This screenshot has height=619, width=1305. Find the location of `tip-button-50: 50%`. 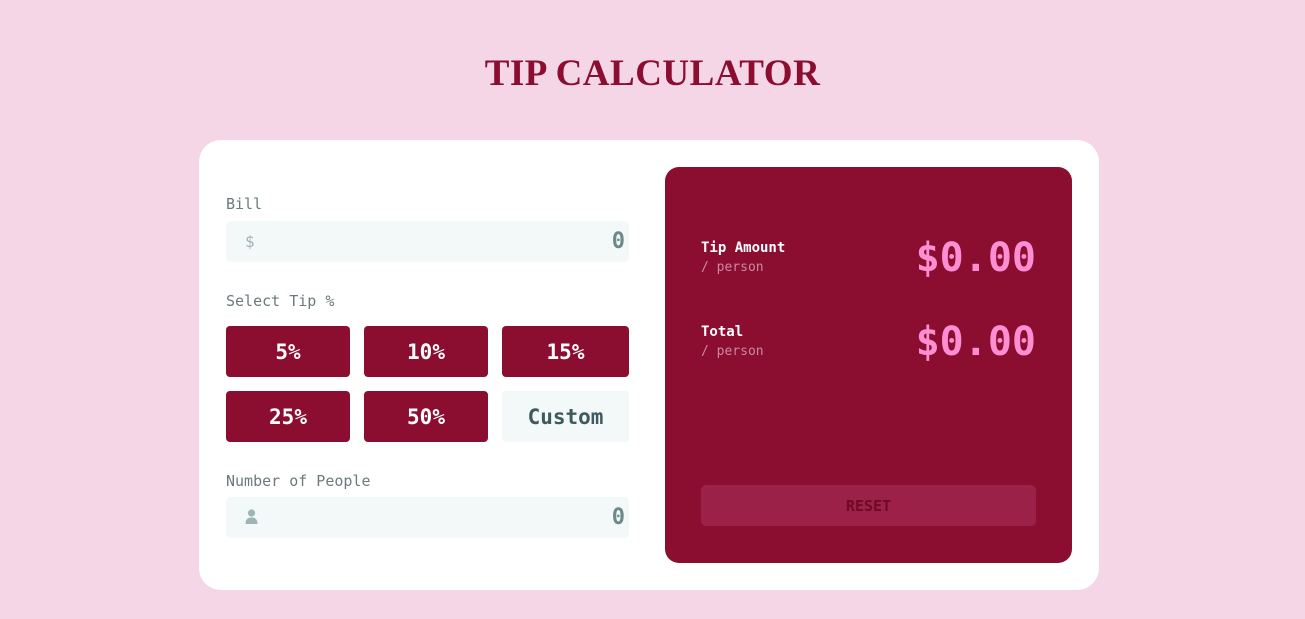

tip-button-50: 50% is located at coordinates (426, 416).